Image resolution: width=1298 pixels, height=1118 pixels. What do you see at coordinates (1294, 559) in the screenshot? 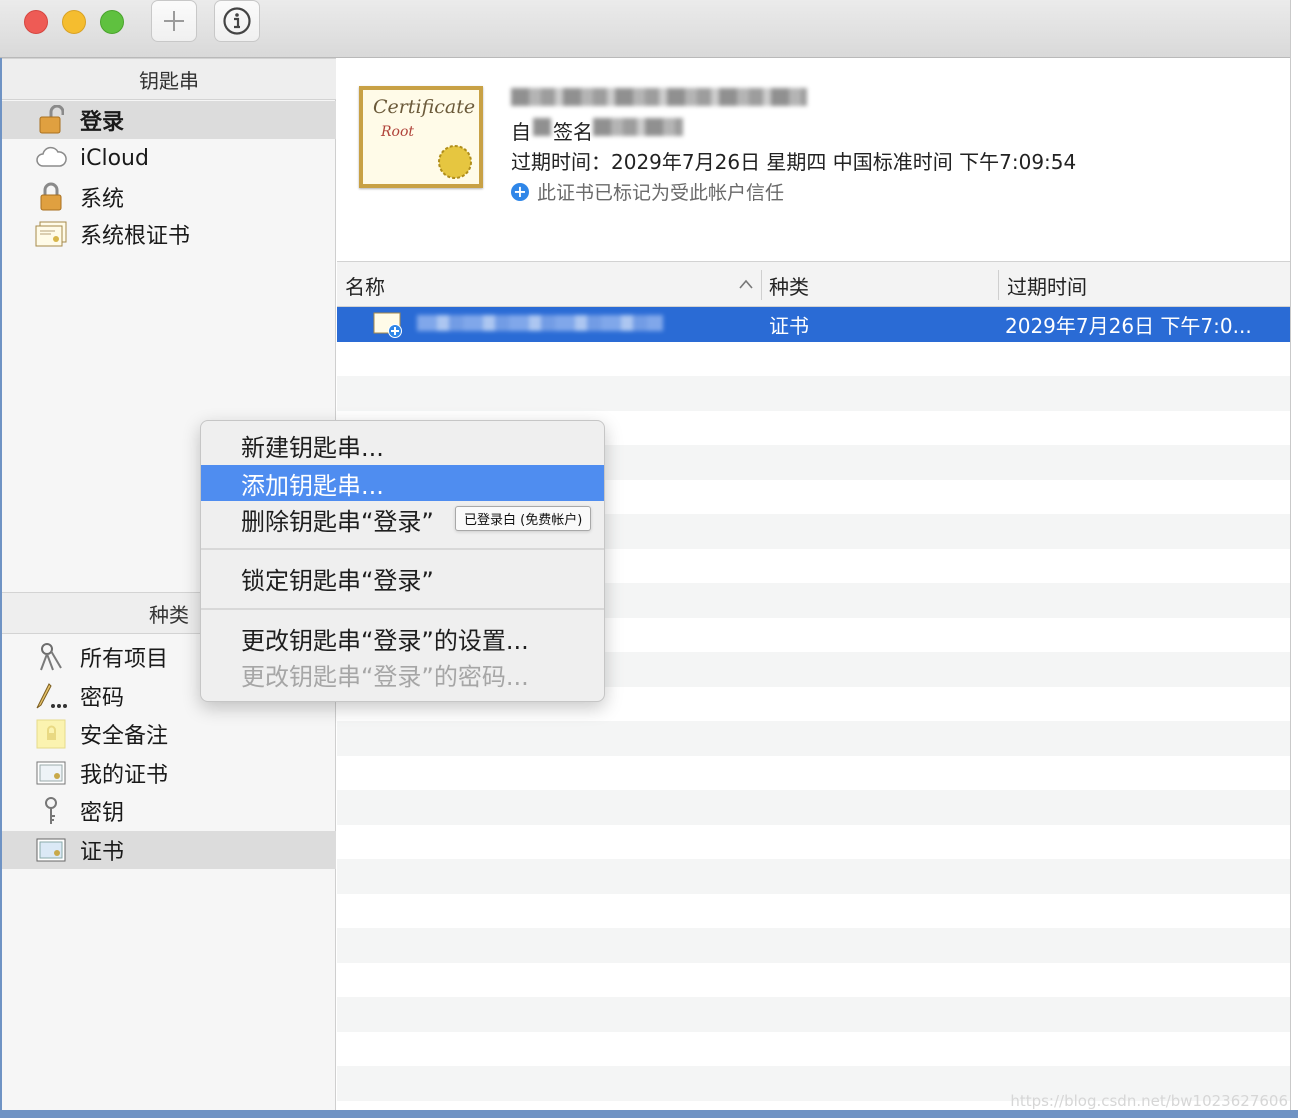
I see `window-right-edge` at bounding box center [1294, 559].